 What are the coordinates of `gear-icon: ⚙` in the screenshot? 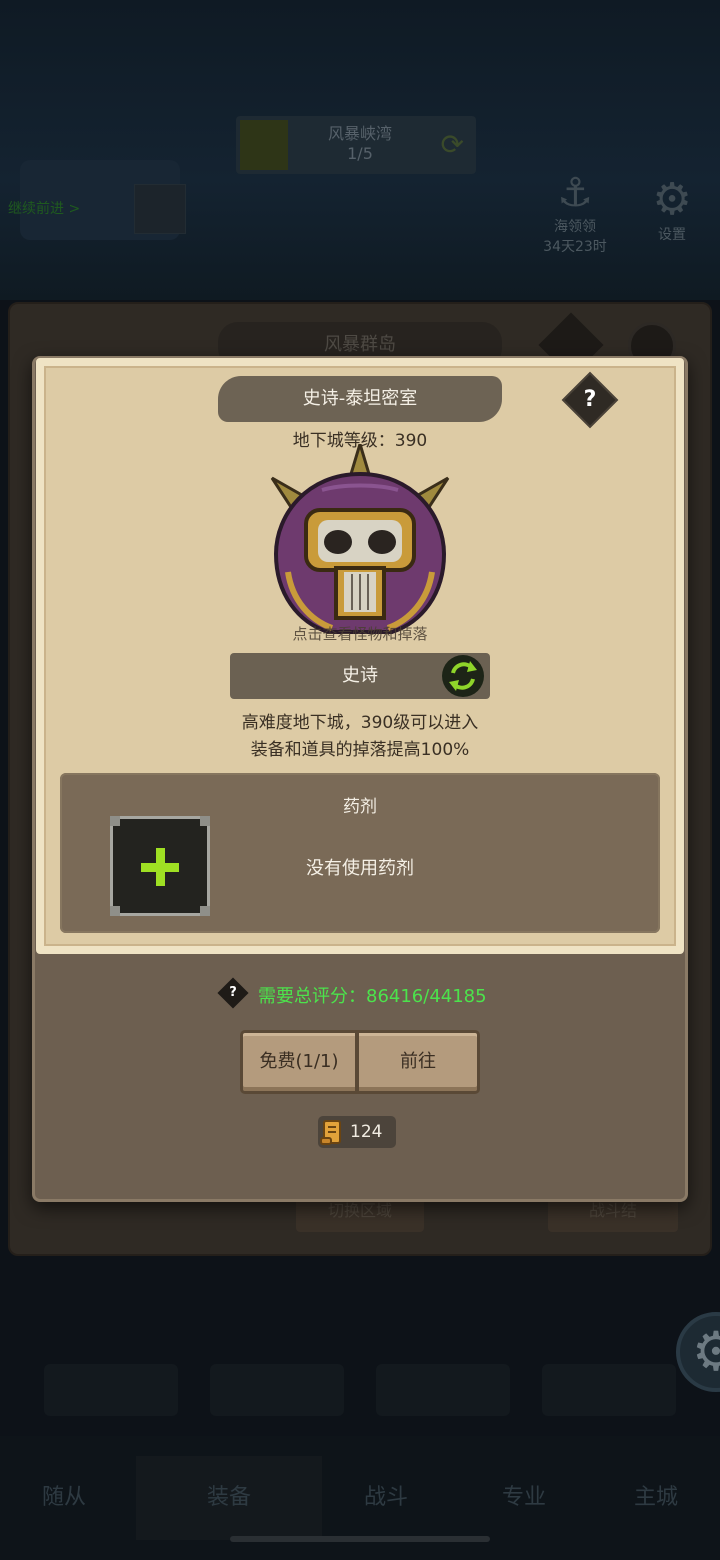 It's located at (672, 199).